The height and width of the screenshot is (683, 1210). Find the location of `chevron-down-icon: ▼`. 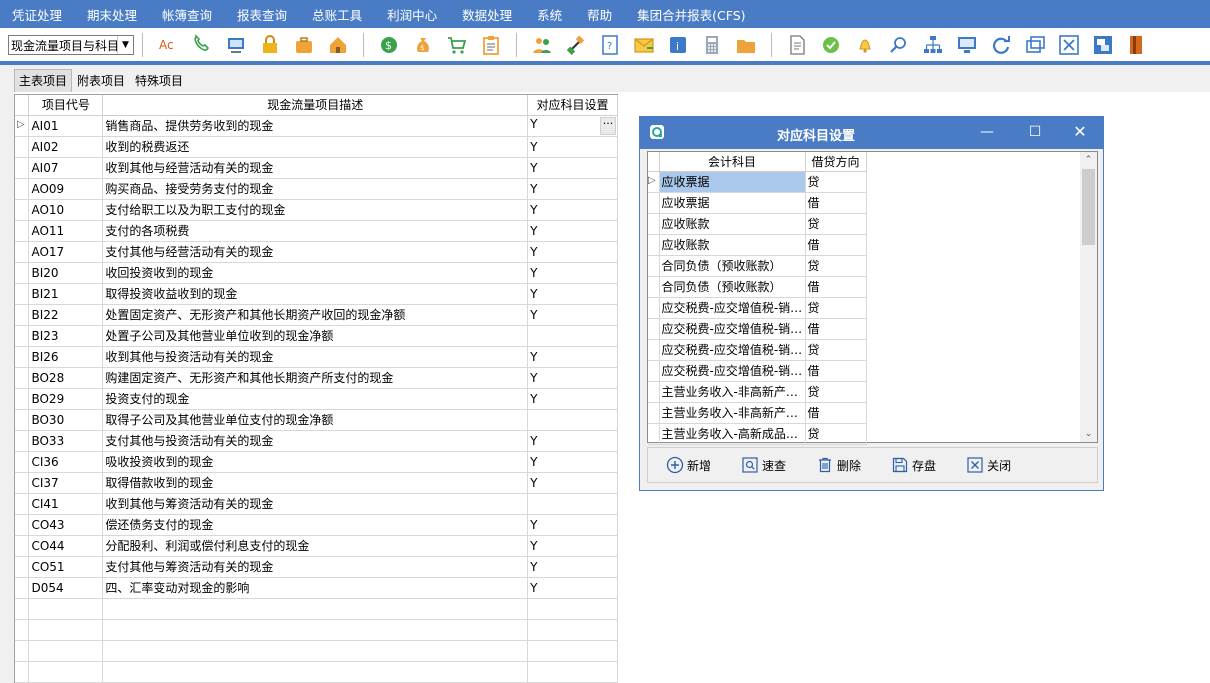

chevron-down-icon: ▼ is located at coordinates (125, 45).